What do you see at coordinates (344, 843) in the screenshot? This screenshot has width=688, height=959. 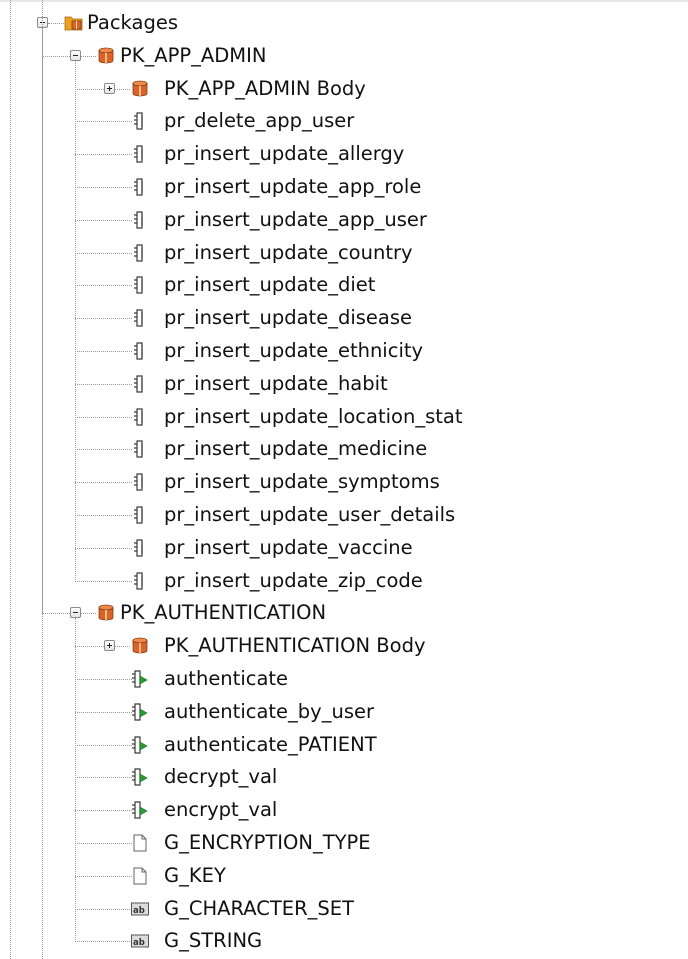 I see `tree-row-g-encryption-type: G_ENCRYPTION_TYPE` at bounding box center [344, 843].